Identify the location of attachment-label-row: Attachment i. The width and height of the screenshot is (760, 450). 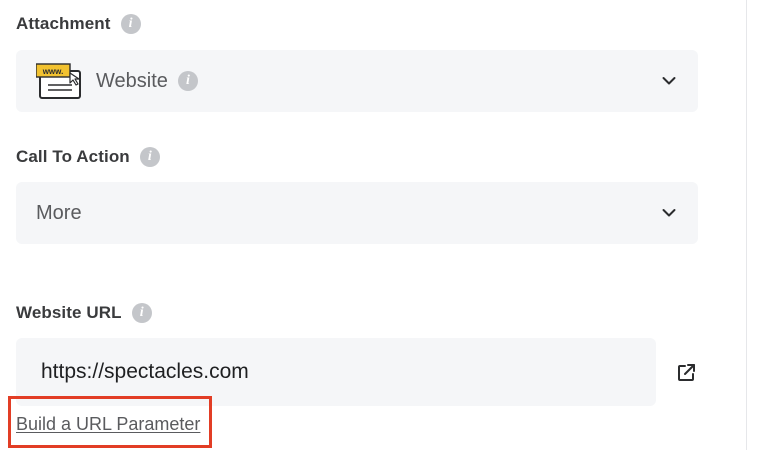
(78, 24).